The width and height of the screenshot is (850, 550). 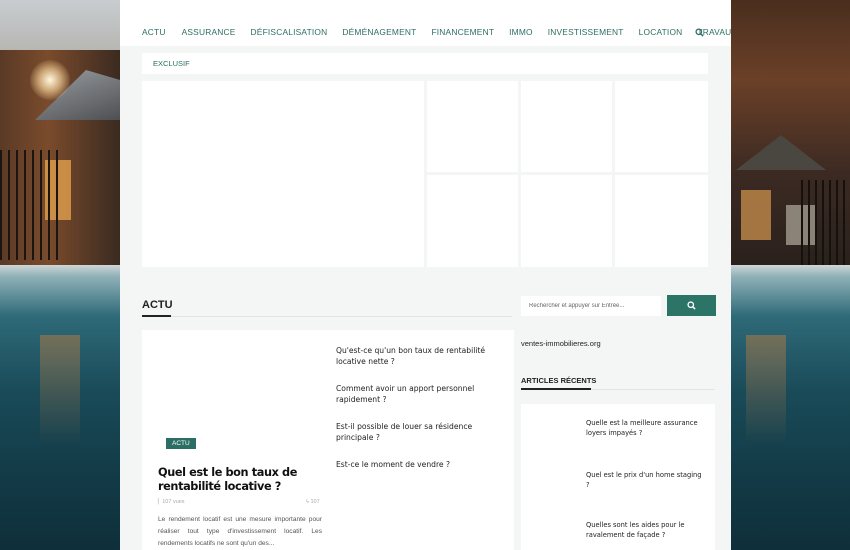 I want to click on article-link: Est-ce le moment de vendre ?, so click(x=421, y=464).